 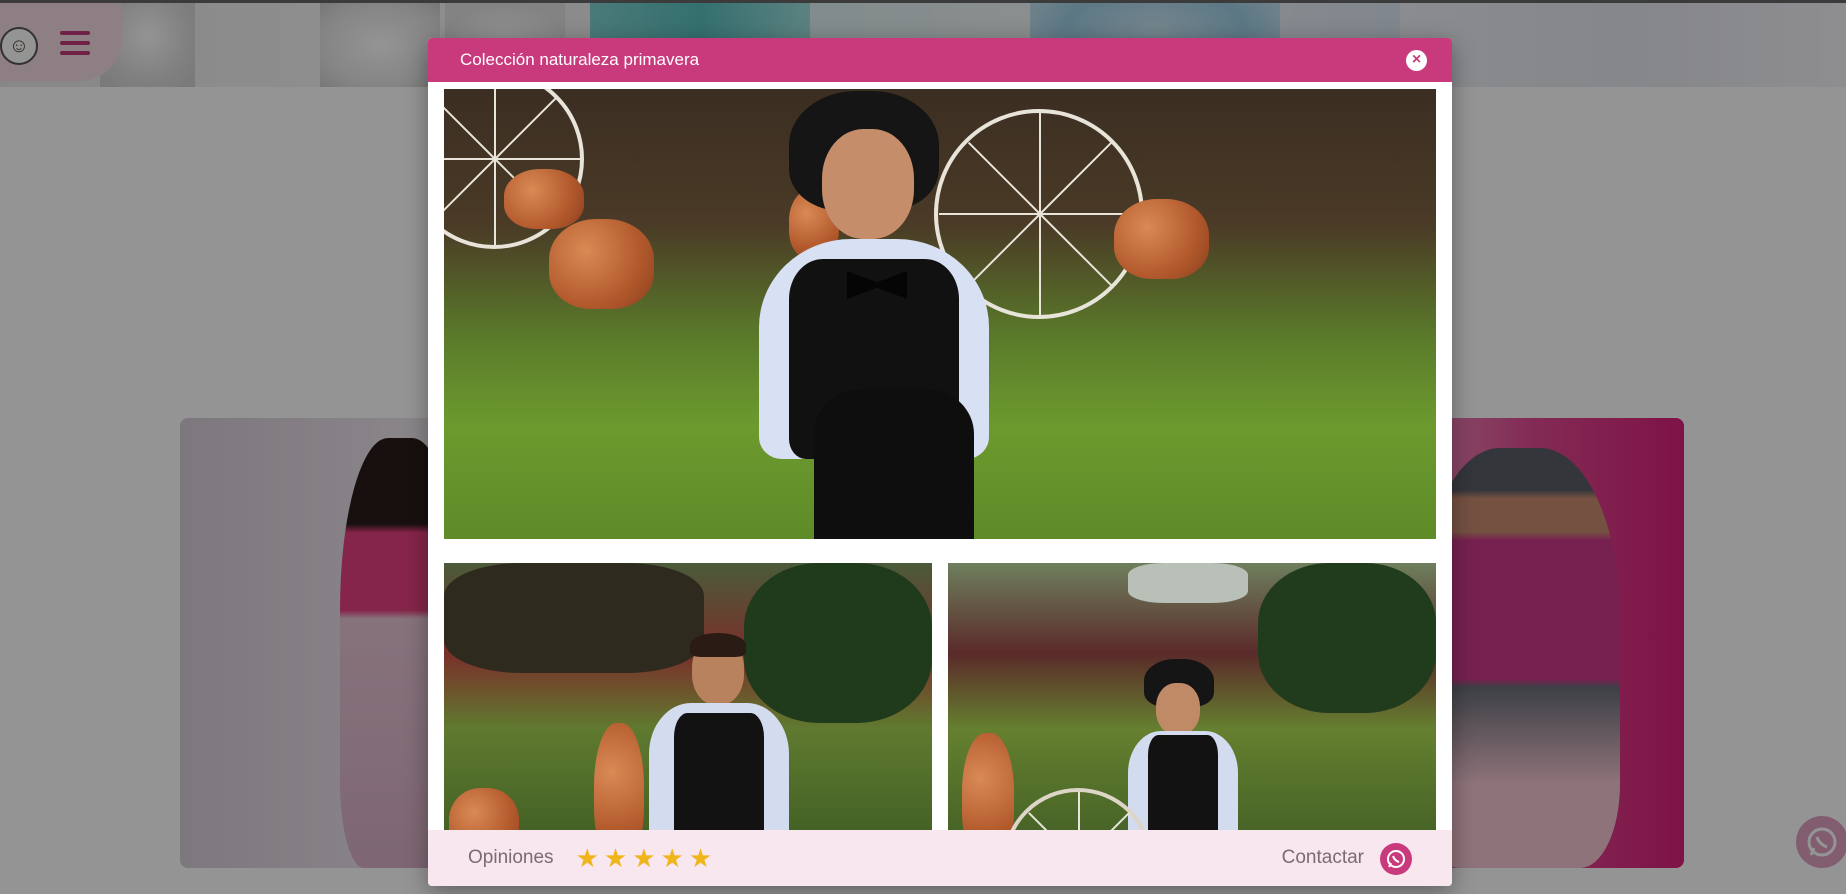 What do you see at coordinates (580, 59) in the screenshot?
I see `modal-title: Colección naturaleza primavera` at bounding box center [580, 59].